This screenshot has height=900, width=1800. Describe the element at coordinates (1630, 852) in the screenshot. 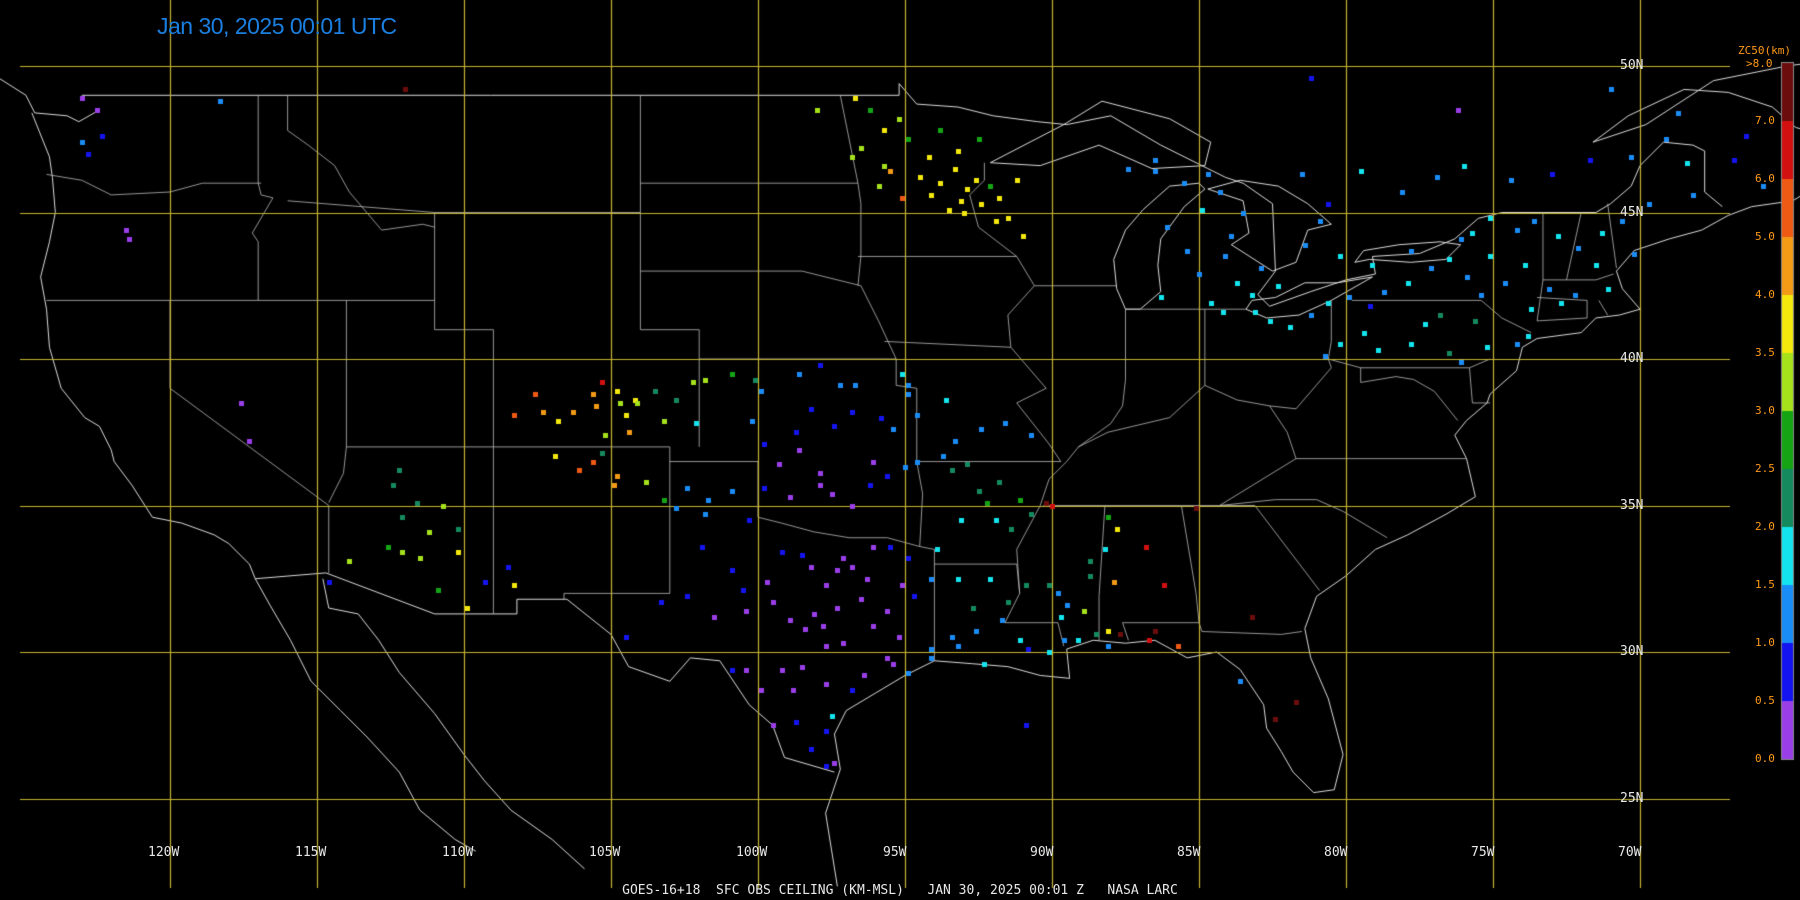

I see `longitude-label: 70W` at that location.